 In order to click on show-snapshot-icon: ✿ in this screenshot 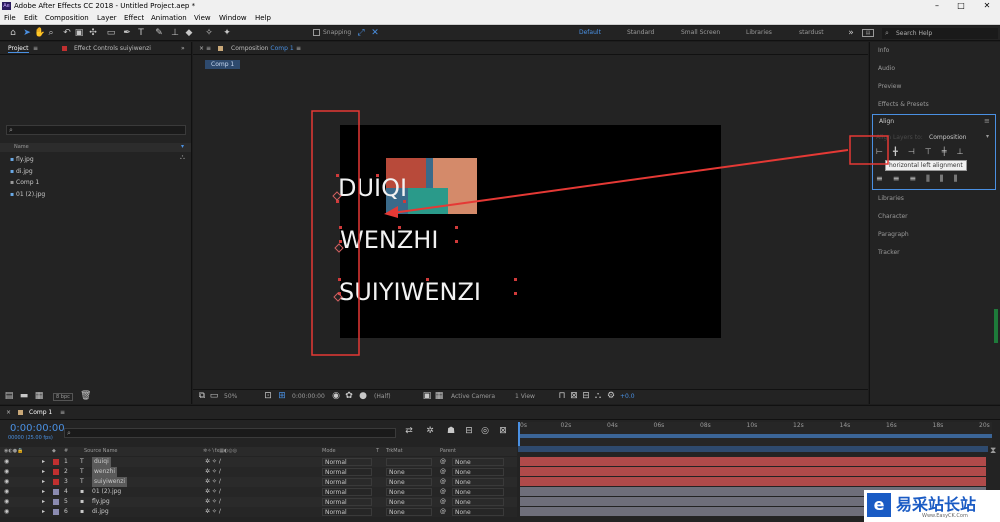, I will do `click(349, 396)`.